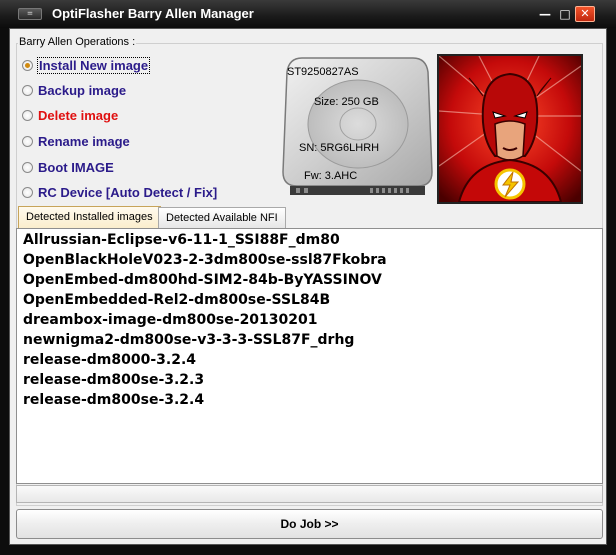  What do you see at coordinates (113, 382) in the screenshot?
I see `list-item: release-dm800se-3.2.3` at bounding box center [113, 382].